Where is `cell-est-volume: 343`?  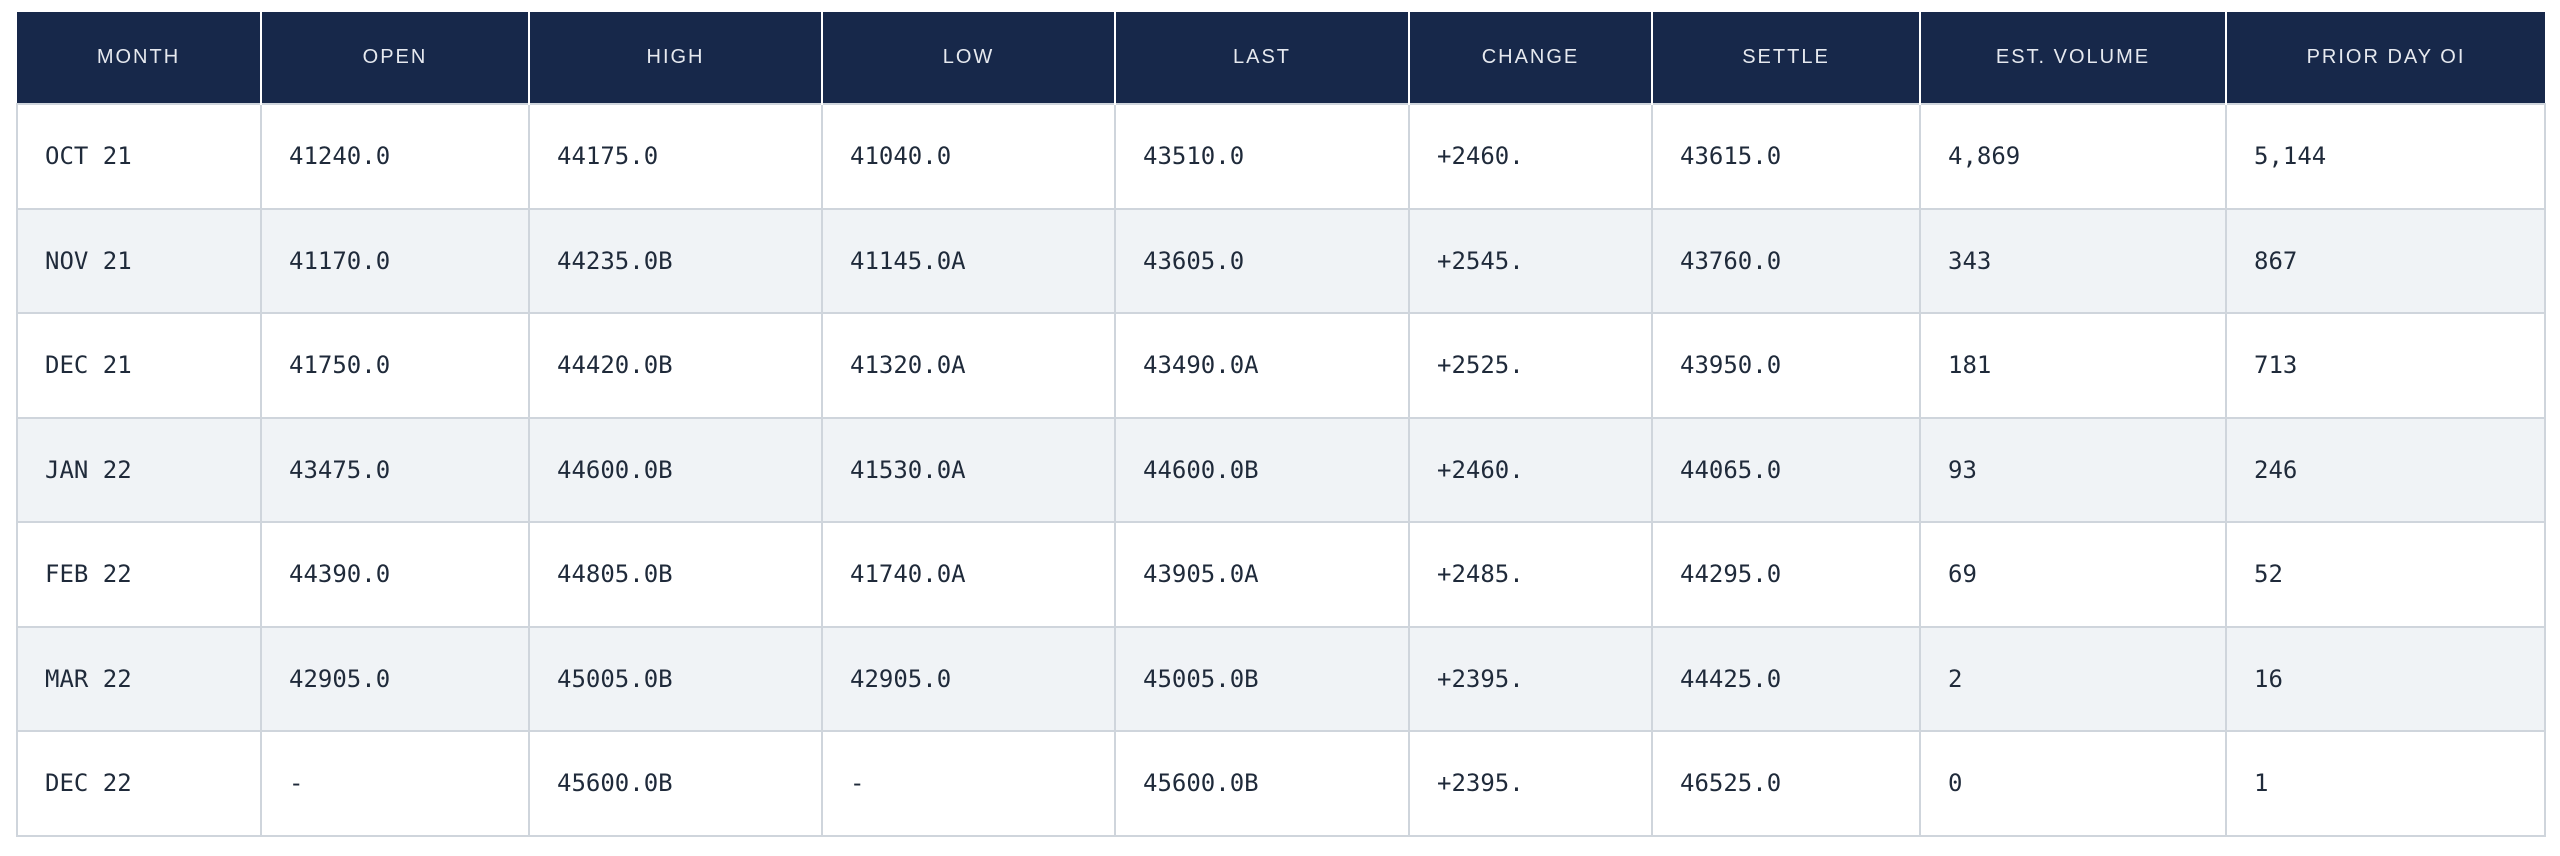
cell-est-volume: 343 is located at coordinates (2073, 260).